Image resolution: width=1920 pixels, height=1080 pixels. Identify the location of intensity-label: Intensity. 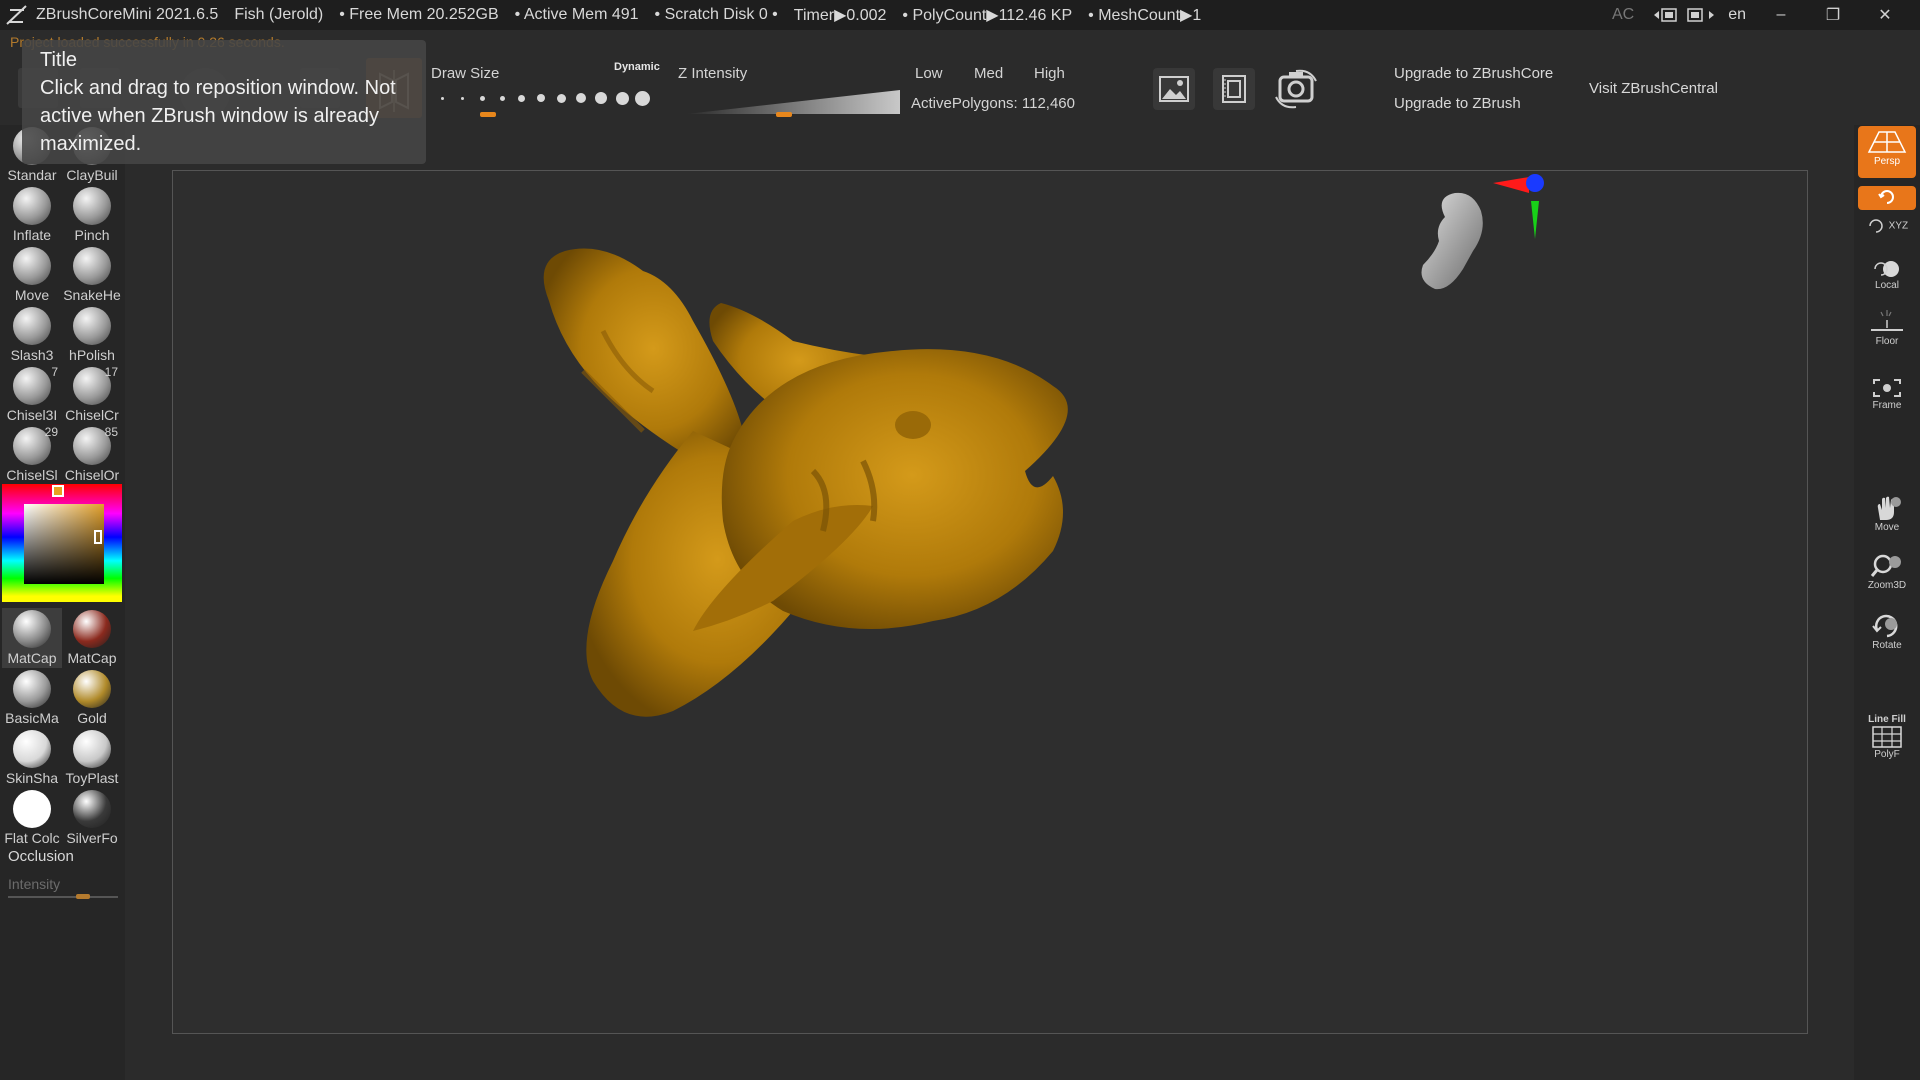
(34, 884).